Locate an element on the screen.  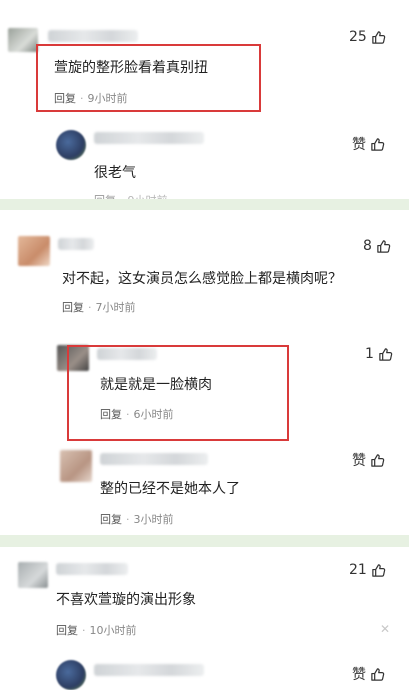
comment-meta: 回复 · 10小时前 is located at coordinates (96, 630).